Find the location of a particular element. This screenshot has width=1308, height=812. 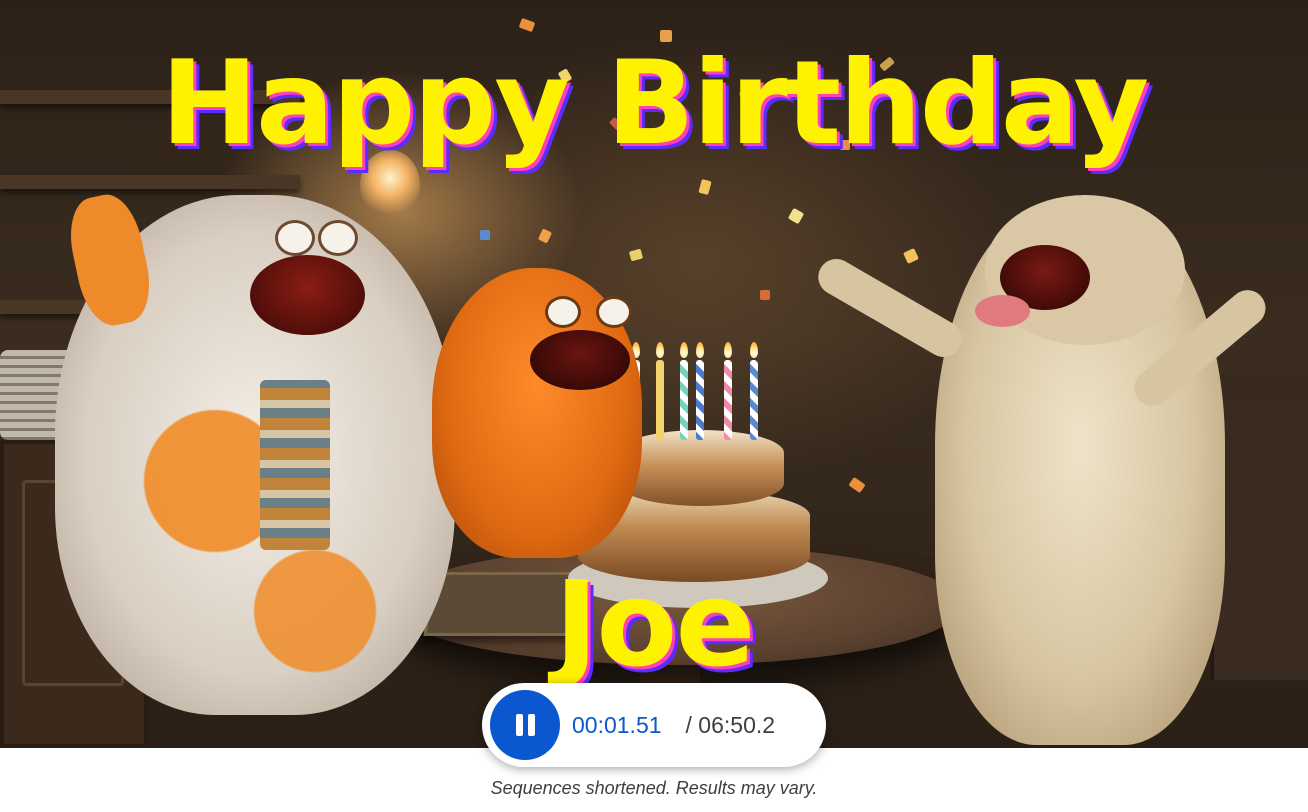

pause-icon is located at coordinates (525, 725).